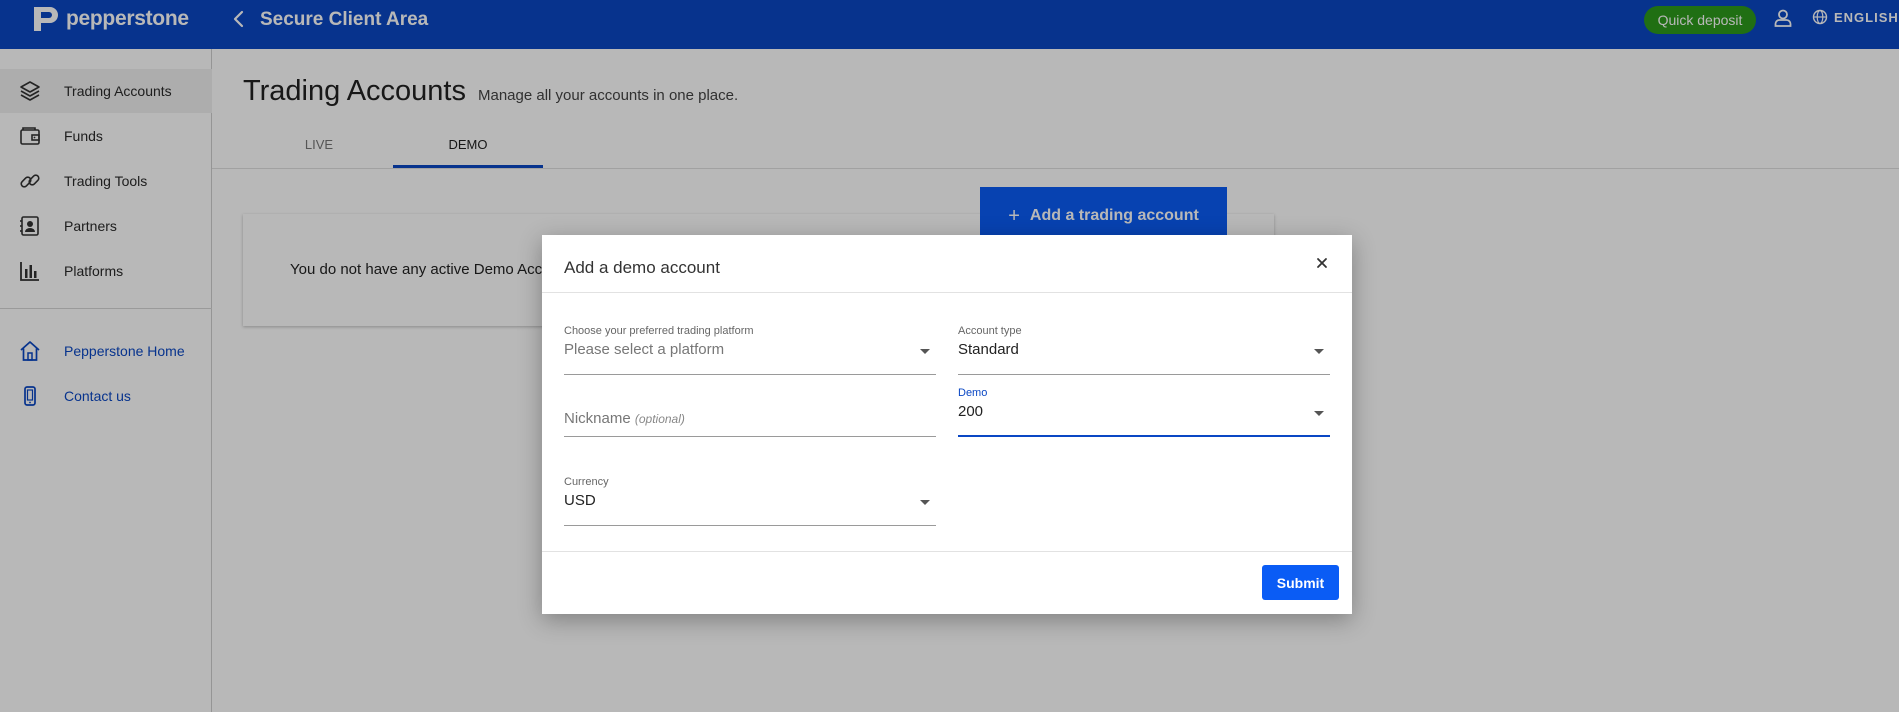  I want to click on account-type-value: Standard, so click(988, 349).